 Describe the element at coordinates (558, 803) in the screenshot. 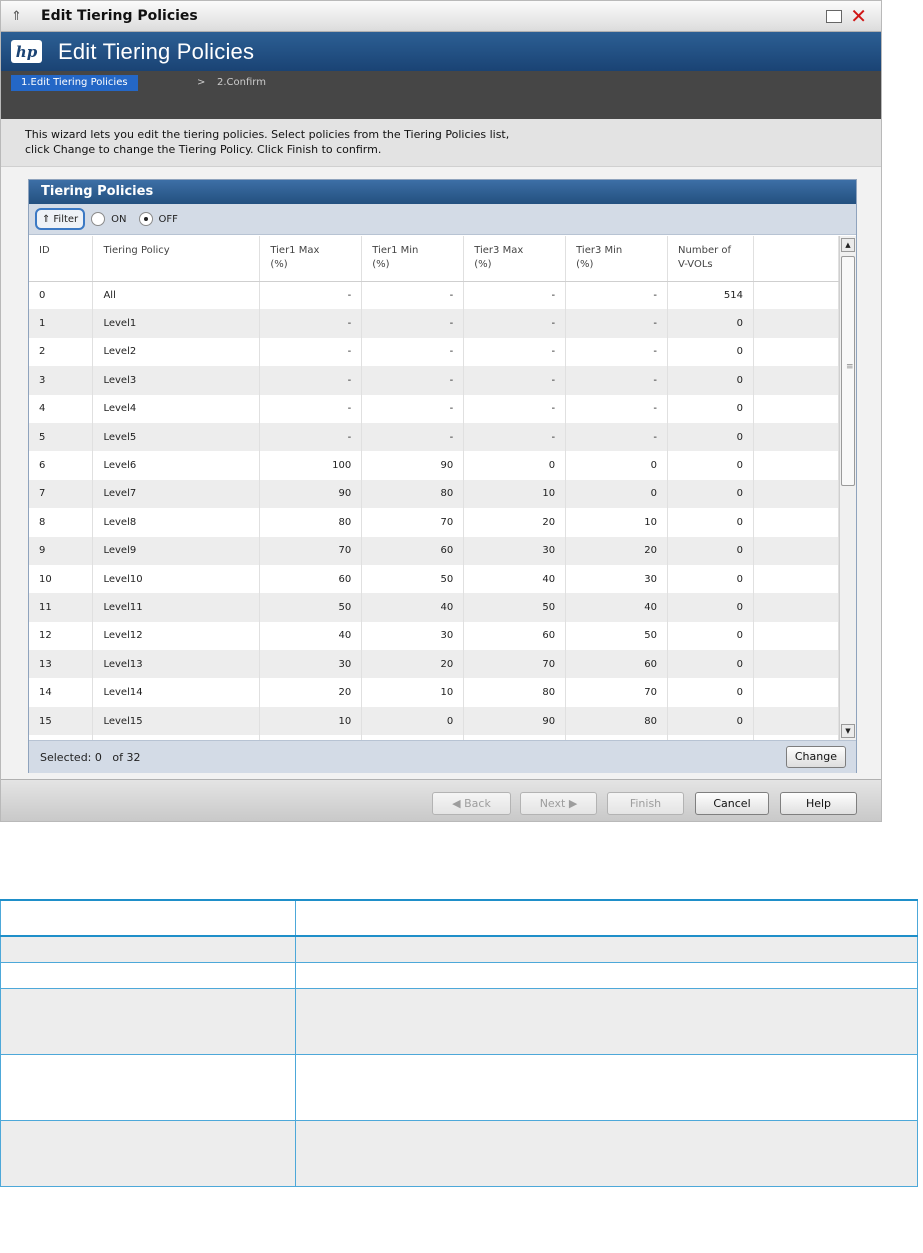

I see `next-button: Next ▶` at that location.